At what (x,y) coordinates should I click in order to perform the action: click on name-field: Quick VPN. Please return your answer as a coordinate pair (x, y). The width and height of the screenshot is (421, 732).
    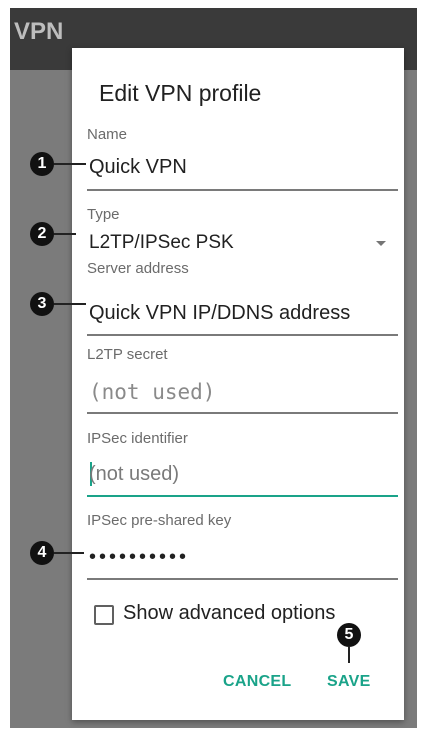
    Looking at the image, I should click on (138, 167).